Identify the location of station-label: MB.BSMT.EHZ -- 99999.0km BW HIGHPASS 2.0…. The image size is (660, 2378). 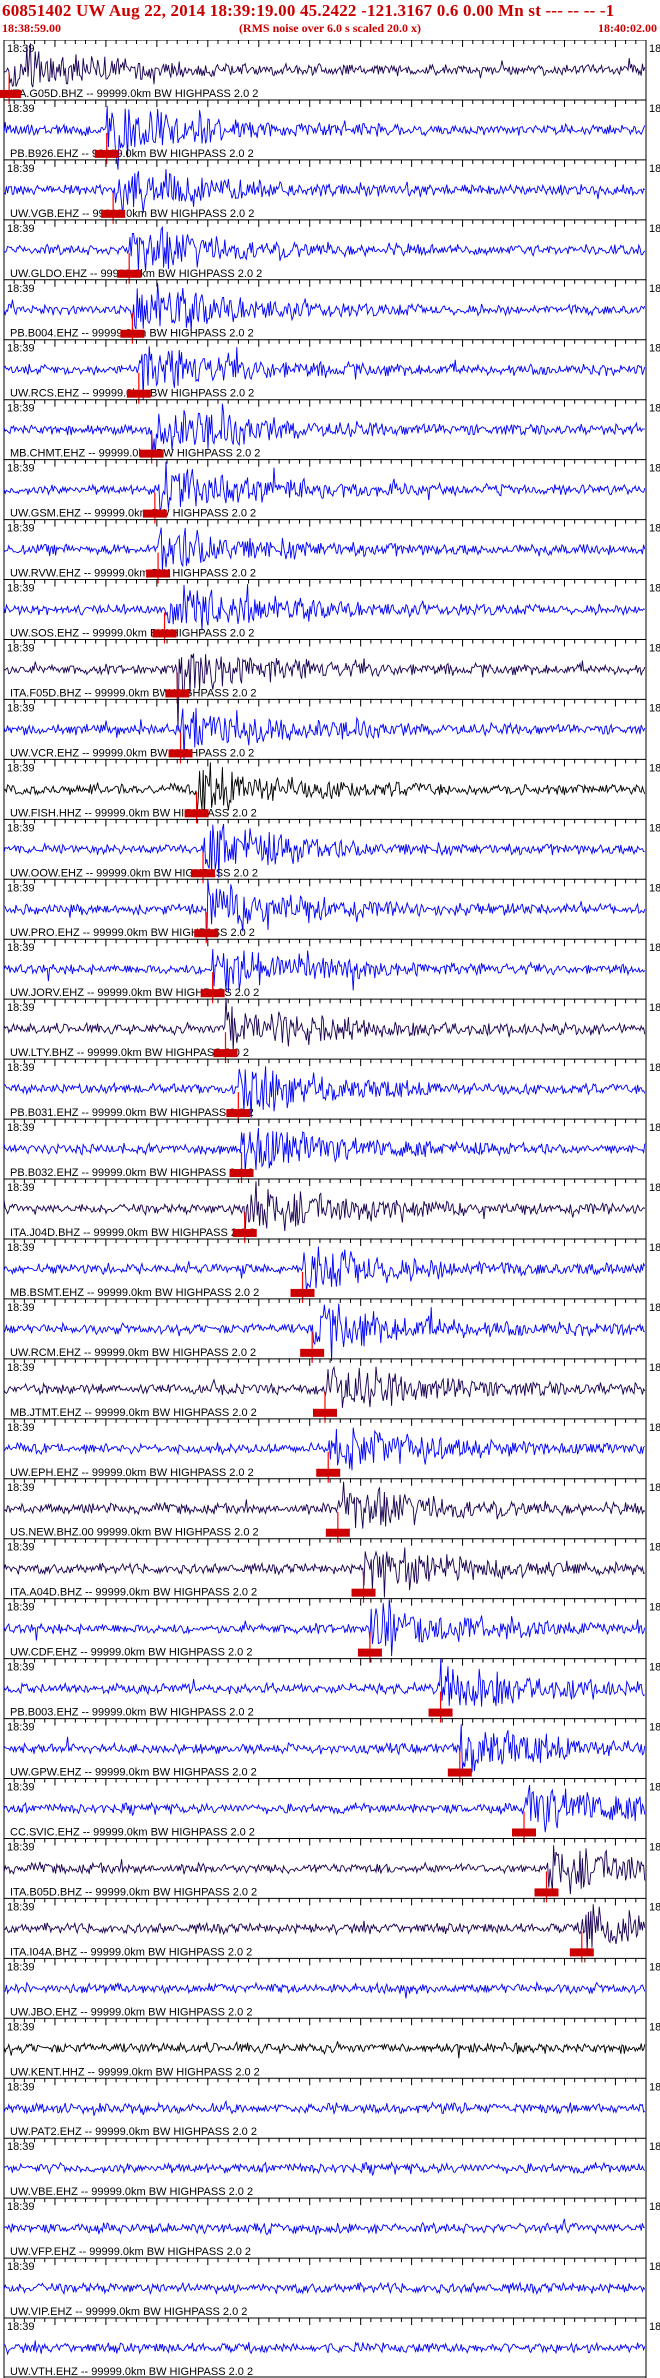
(134, 1293).